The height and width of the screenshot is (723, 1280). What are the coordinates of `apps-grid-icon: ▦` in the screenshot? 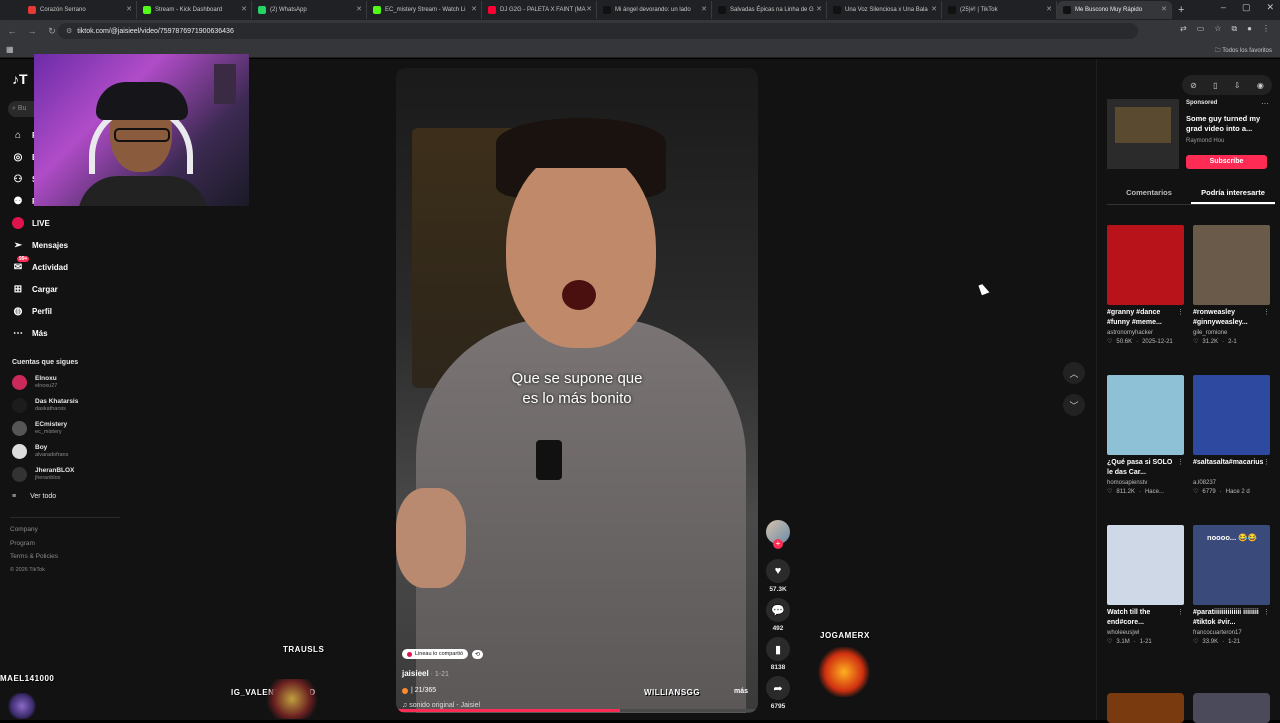 It's located at (10, 49).